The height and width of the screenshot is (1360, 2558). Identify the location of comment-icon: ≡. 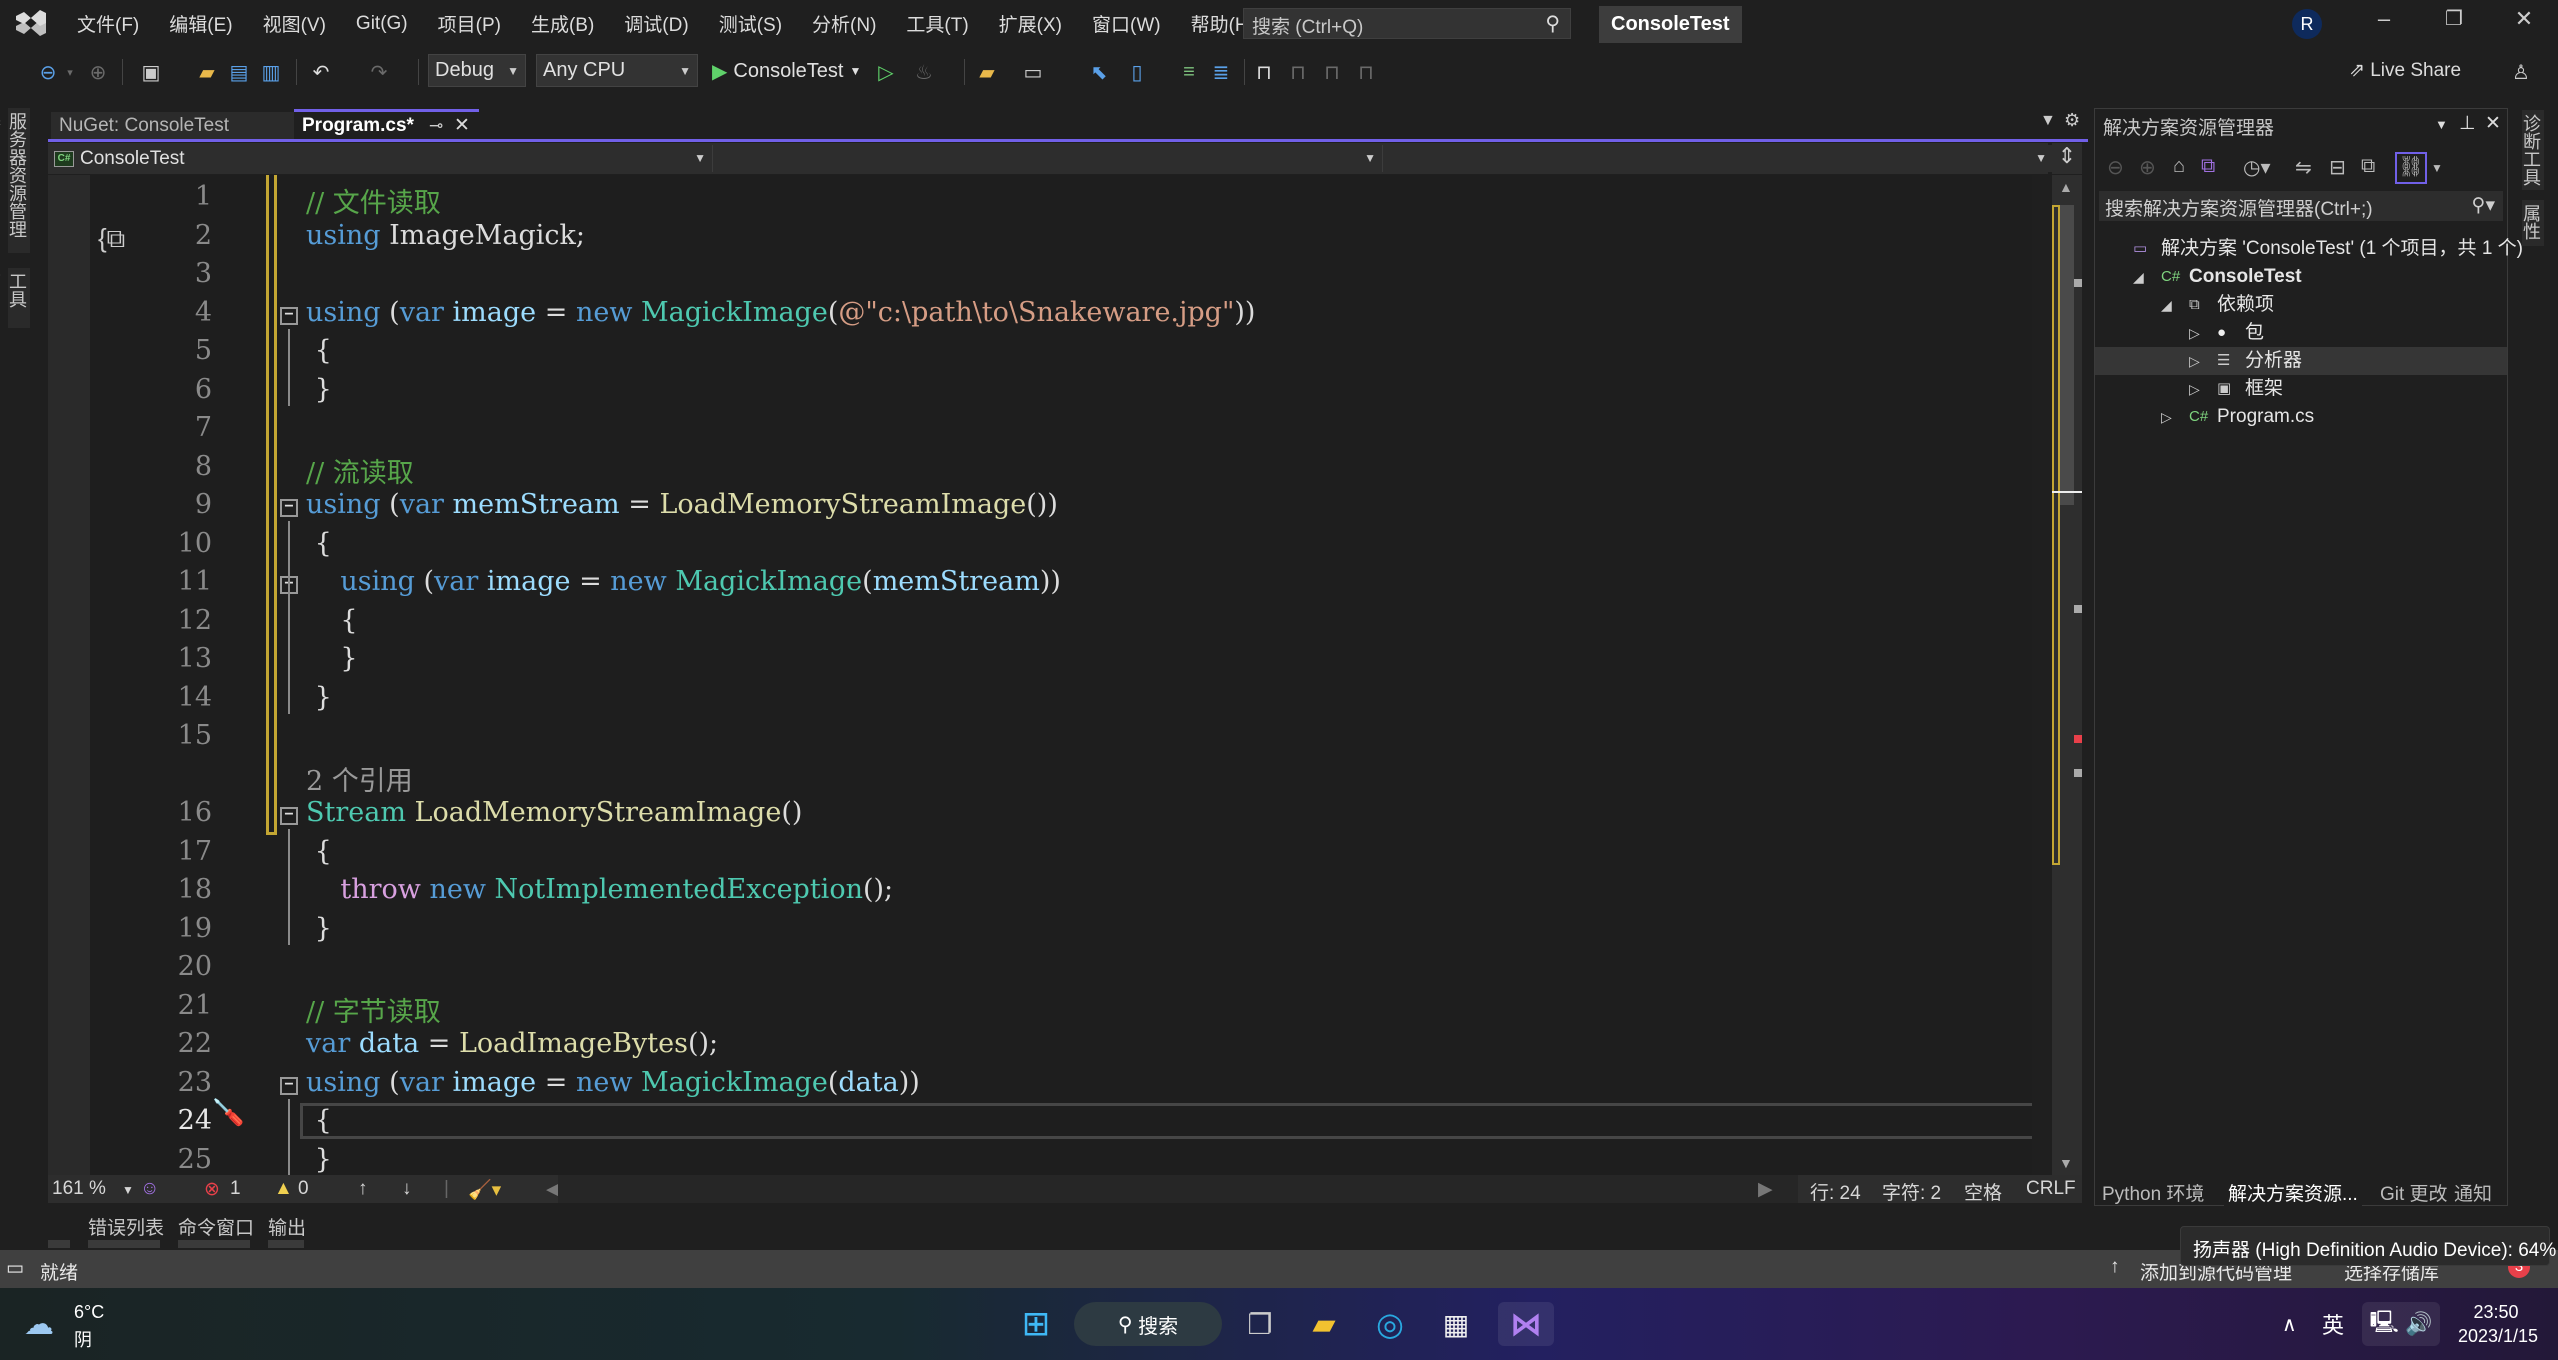
(1189, 72).